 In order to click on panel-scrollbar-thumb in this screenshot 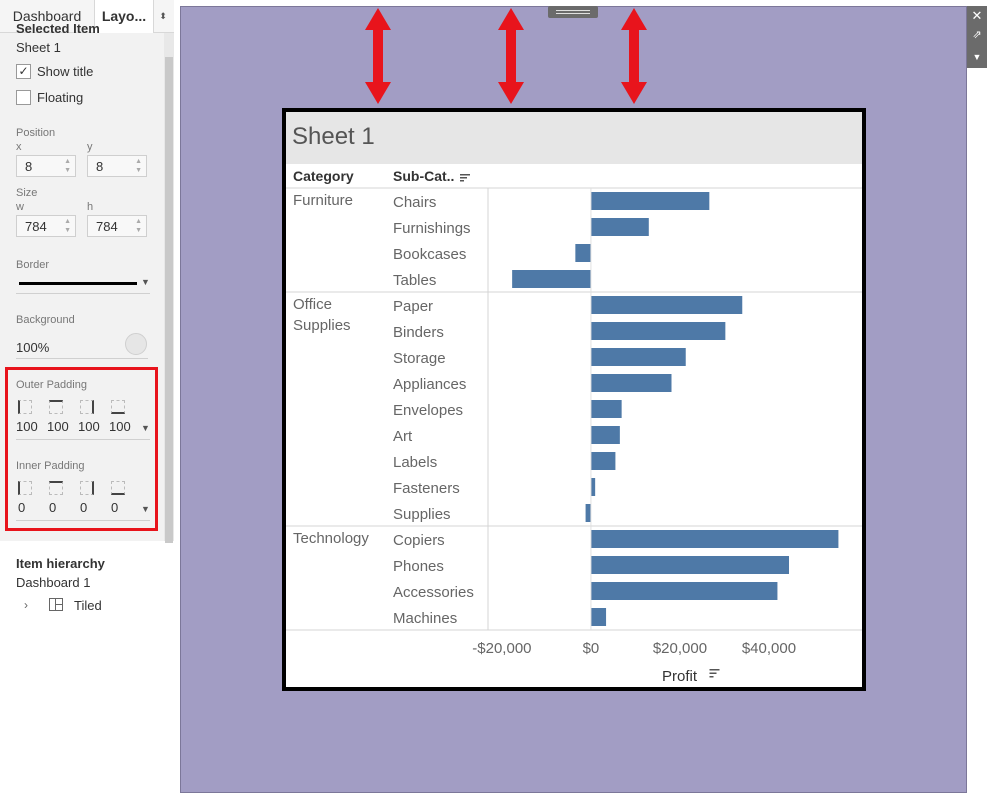, I will do `click(169, 300)`.